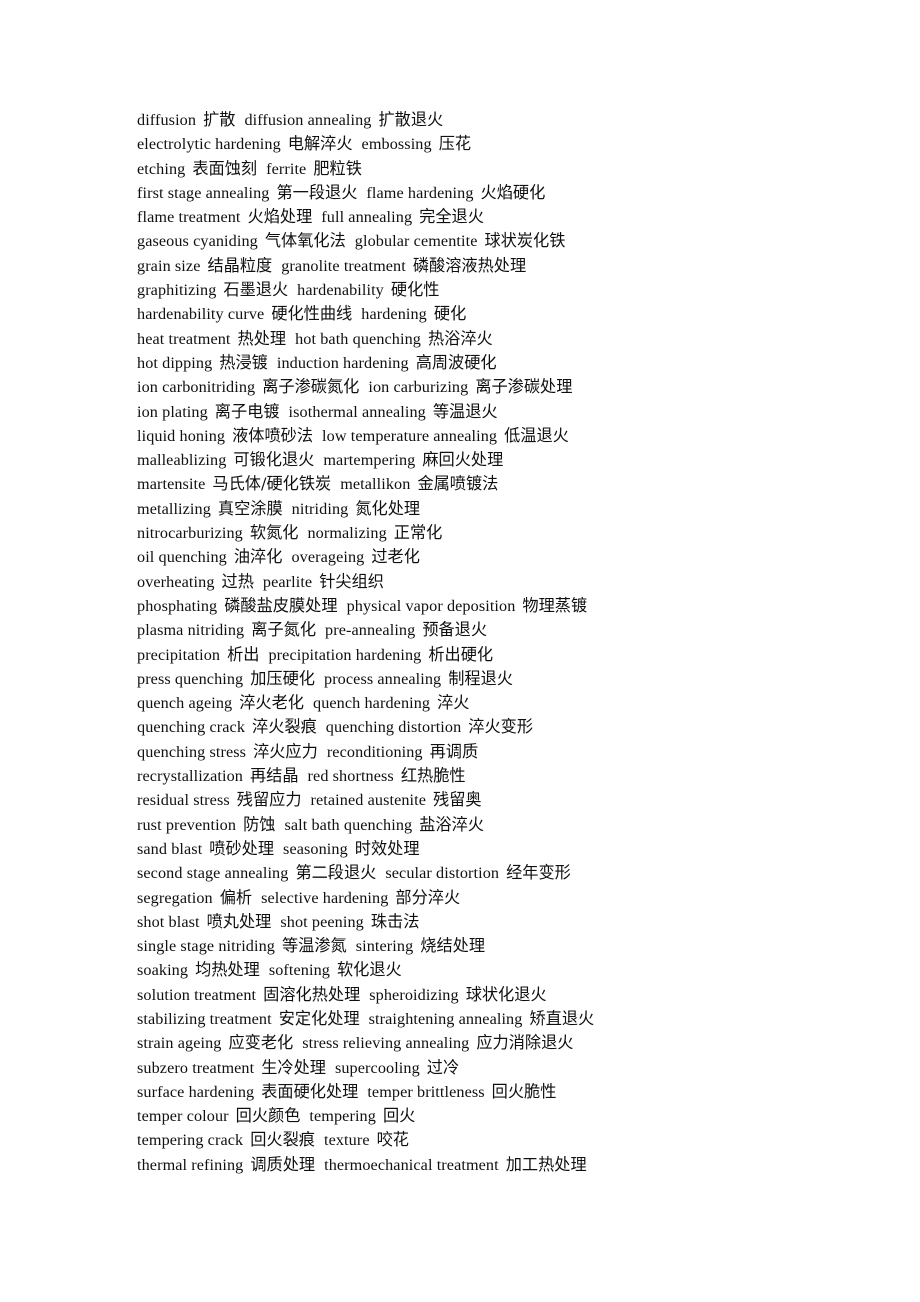 This screenshot has width=920, height=1302. What do you see at coordinates (197, 241) in the screenshot?
I see `glossary-term-english: gaseous cyaniding` at bounding box center [197, 241].